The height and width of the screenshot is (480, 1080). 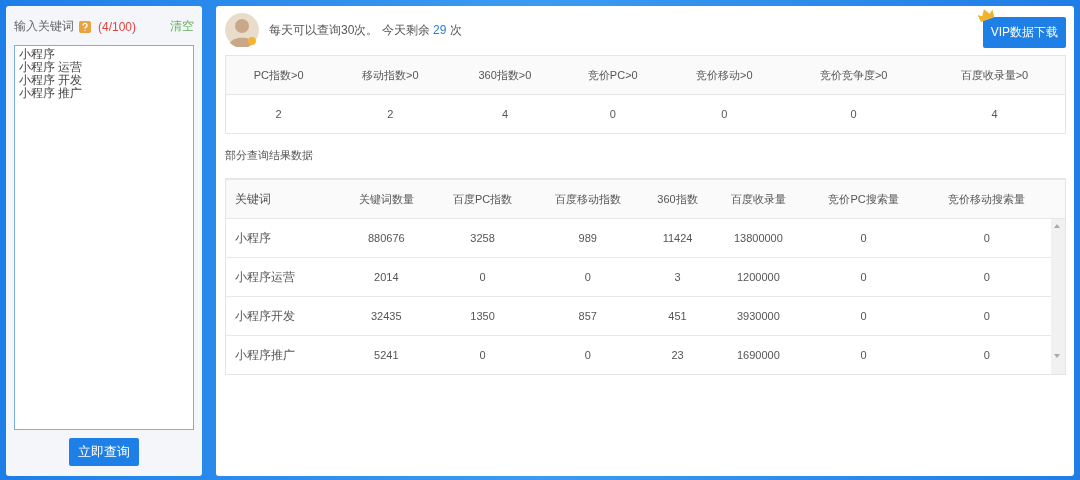 I want to click on table-cell: 1690000, so click(x=758, y=354).